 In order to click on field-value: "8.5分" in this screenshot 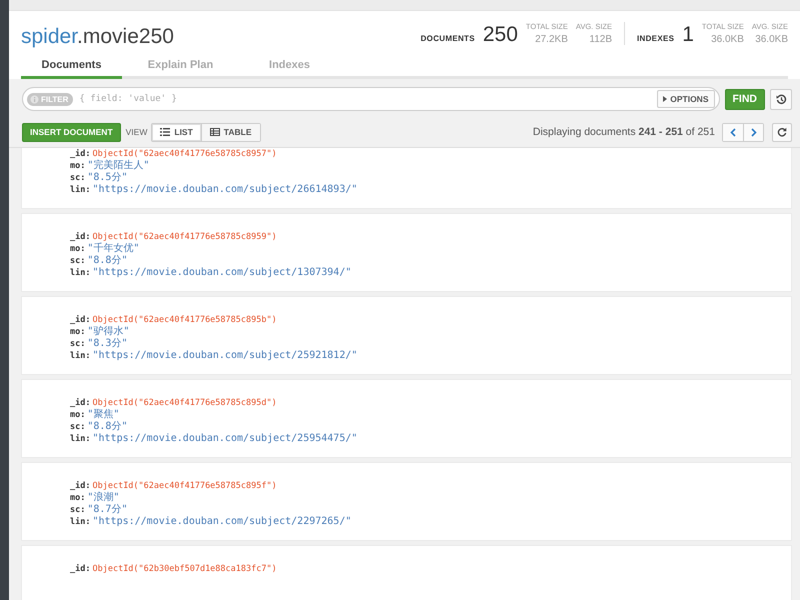, I will do `click(107, 178)`.